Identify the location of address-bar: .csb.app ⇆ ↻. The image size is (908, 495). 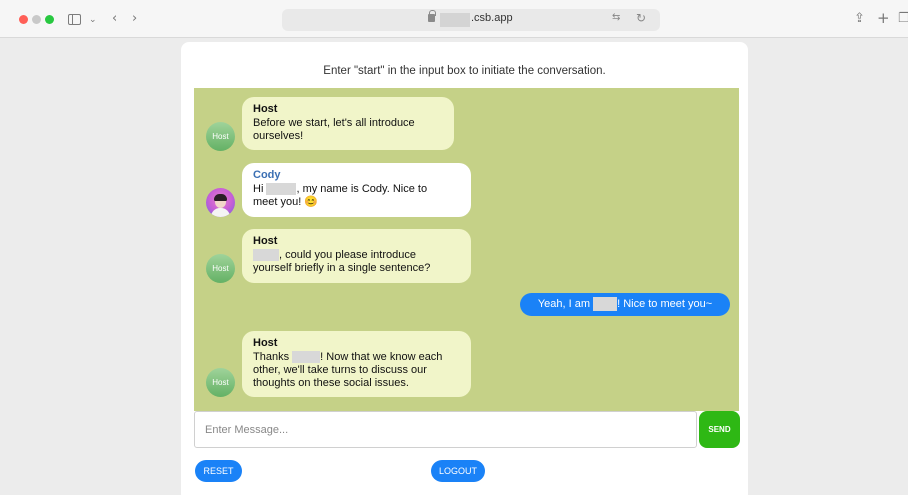
(471, 20).